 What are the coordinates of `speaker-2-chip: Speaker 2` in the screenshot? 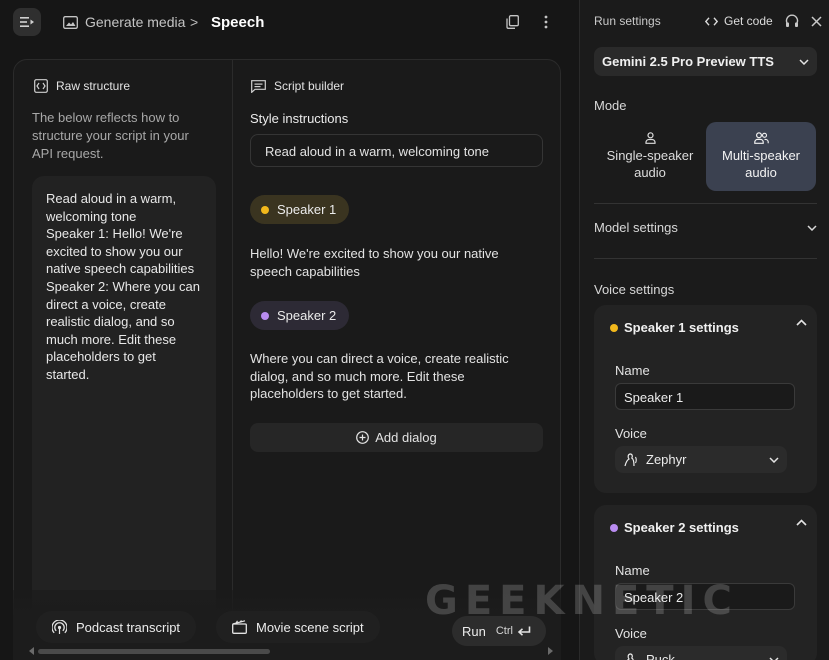 It's located at (300, 315).